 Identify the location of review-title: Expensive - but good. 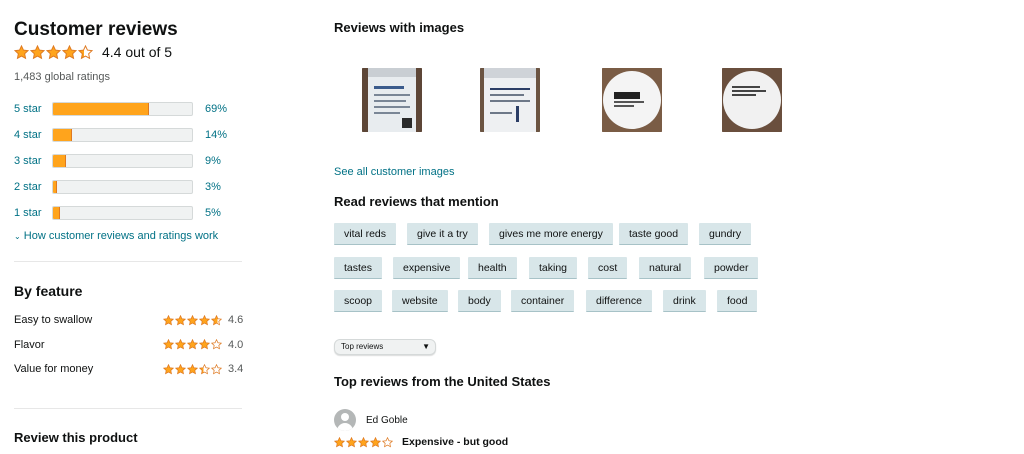
(455, 442).